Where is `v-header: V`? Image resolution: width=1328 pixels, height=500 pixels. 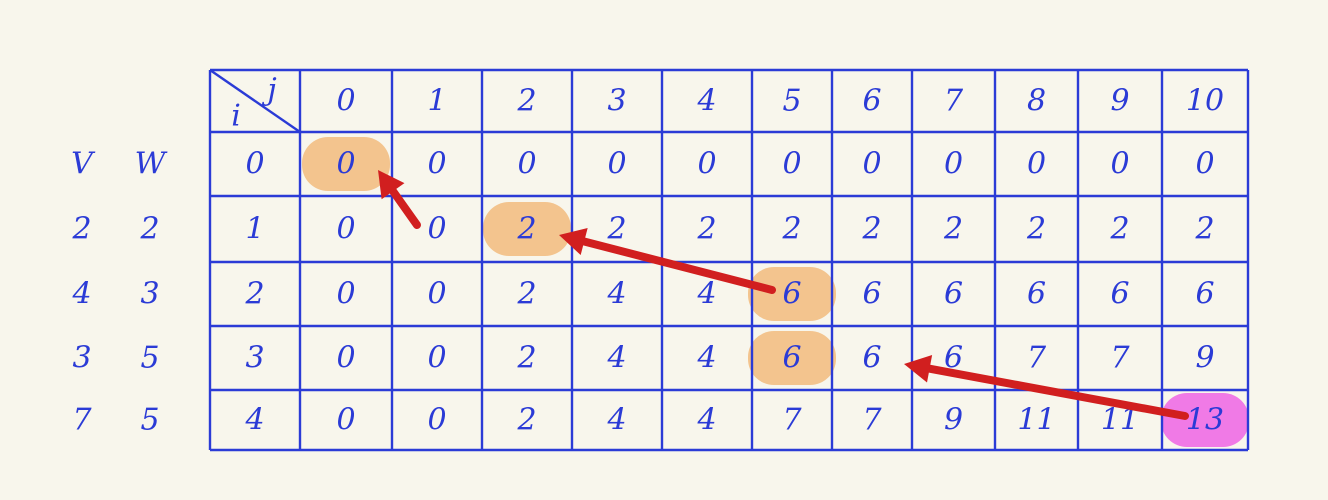 v-header: V is located at coordinates (83, 164).